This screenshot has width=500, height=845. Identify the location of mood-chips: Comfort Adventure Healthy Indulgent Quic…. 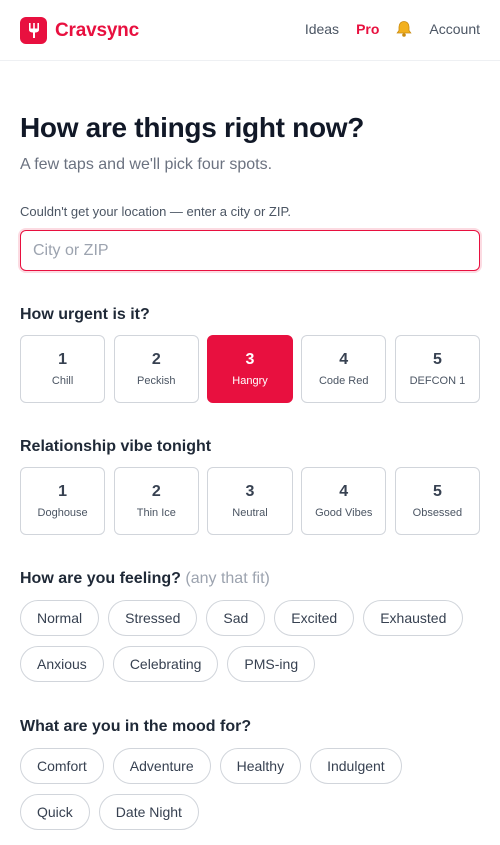
(250, 789).